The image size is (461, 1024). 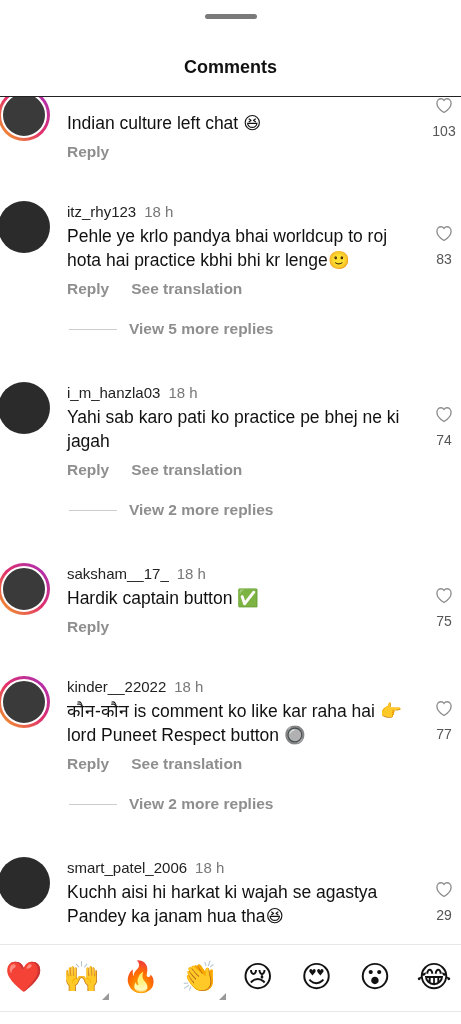 I want to click on sheet-title: Comments, so click(x=230, y=67).